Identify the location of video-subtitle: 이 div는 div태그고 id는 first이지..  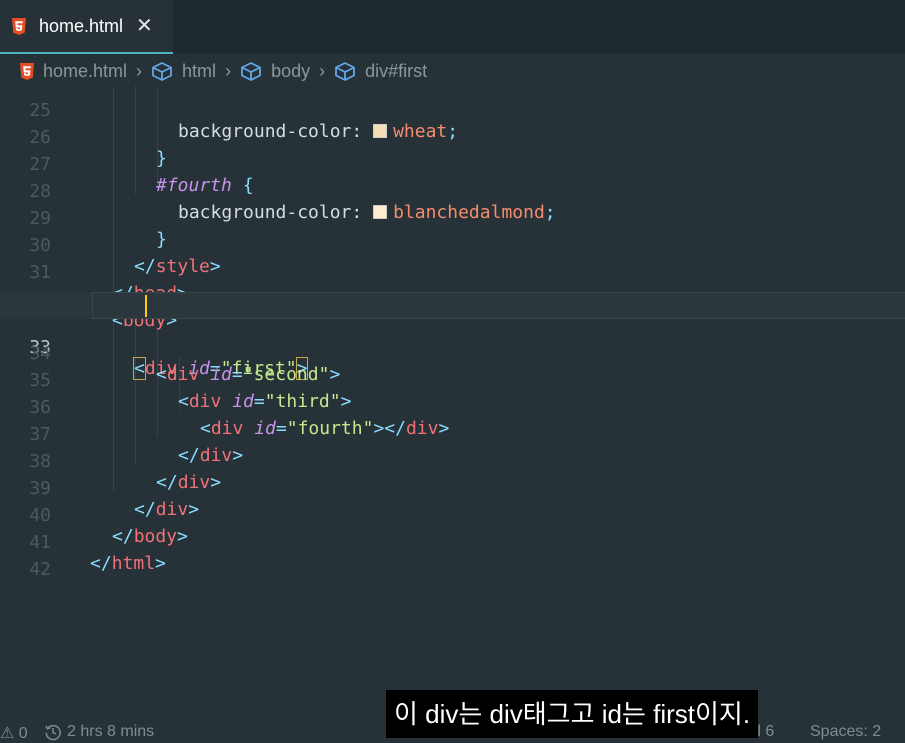
(572, 714).